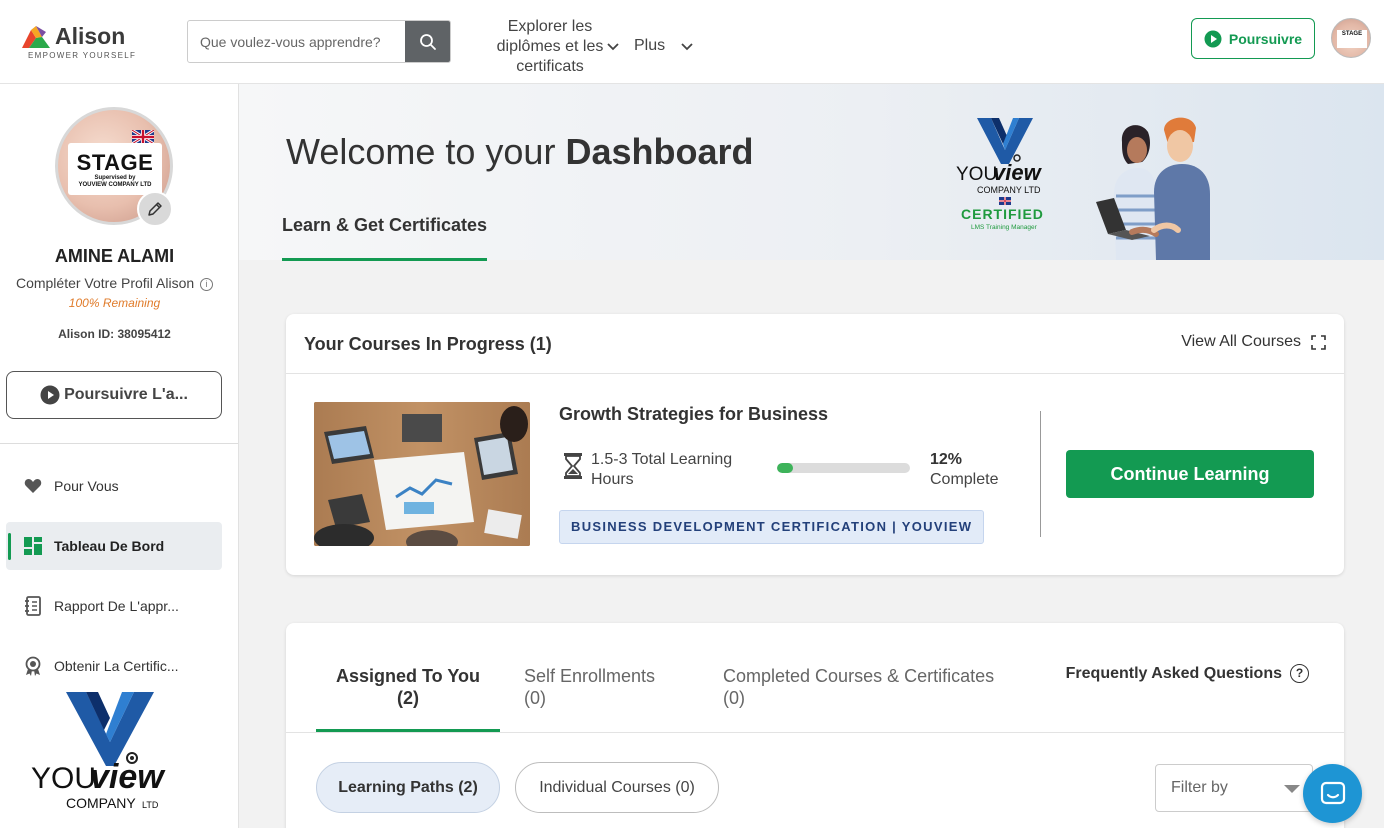 Image resolution: width=1384 pixels, height=828 pixels. I want to click on sidebar-item-label: Pour Vous, so click(86, 486).